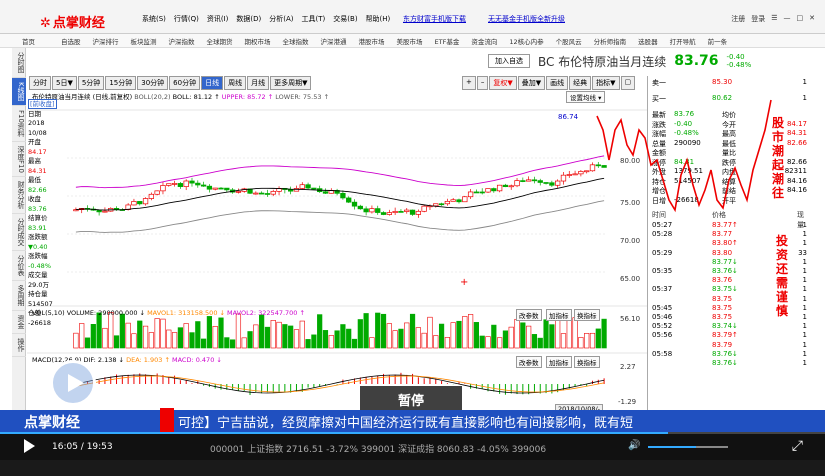 This screenshot has height=476, width=825. I want to click on play-overlay-button, so click(73, 383).